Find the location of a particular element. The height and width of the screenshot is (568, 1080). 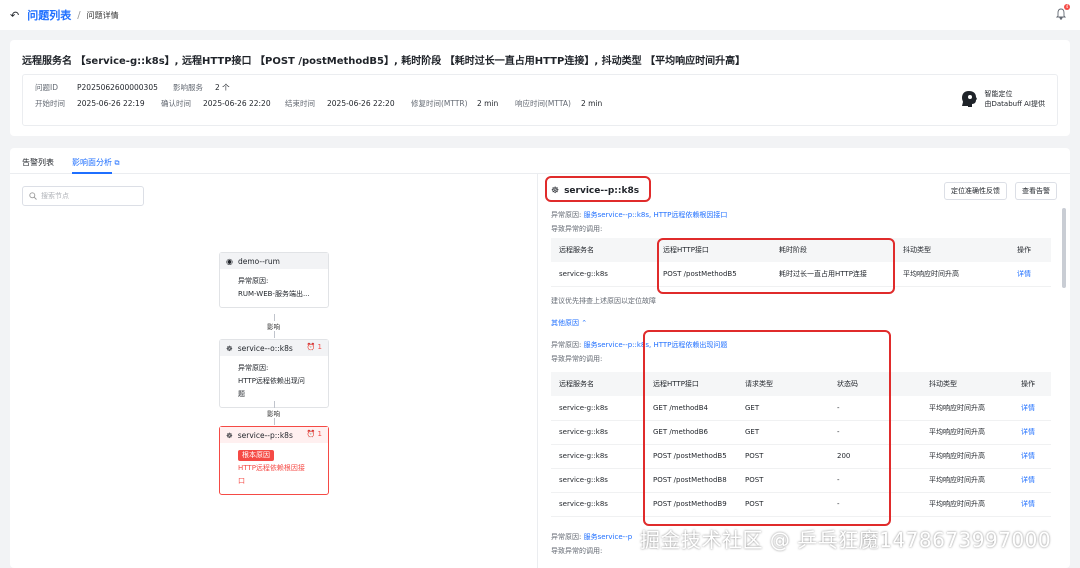

node-reason: HTTP远程依赖根因接口 is located at coordinates (271, 474).